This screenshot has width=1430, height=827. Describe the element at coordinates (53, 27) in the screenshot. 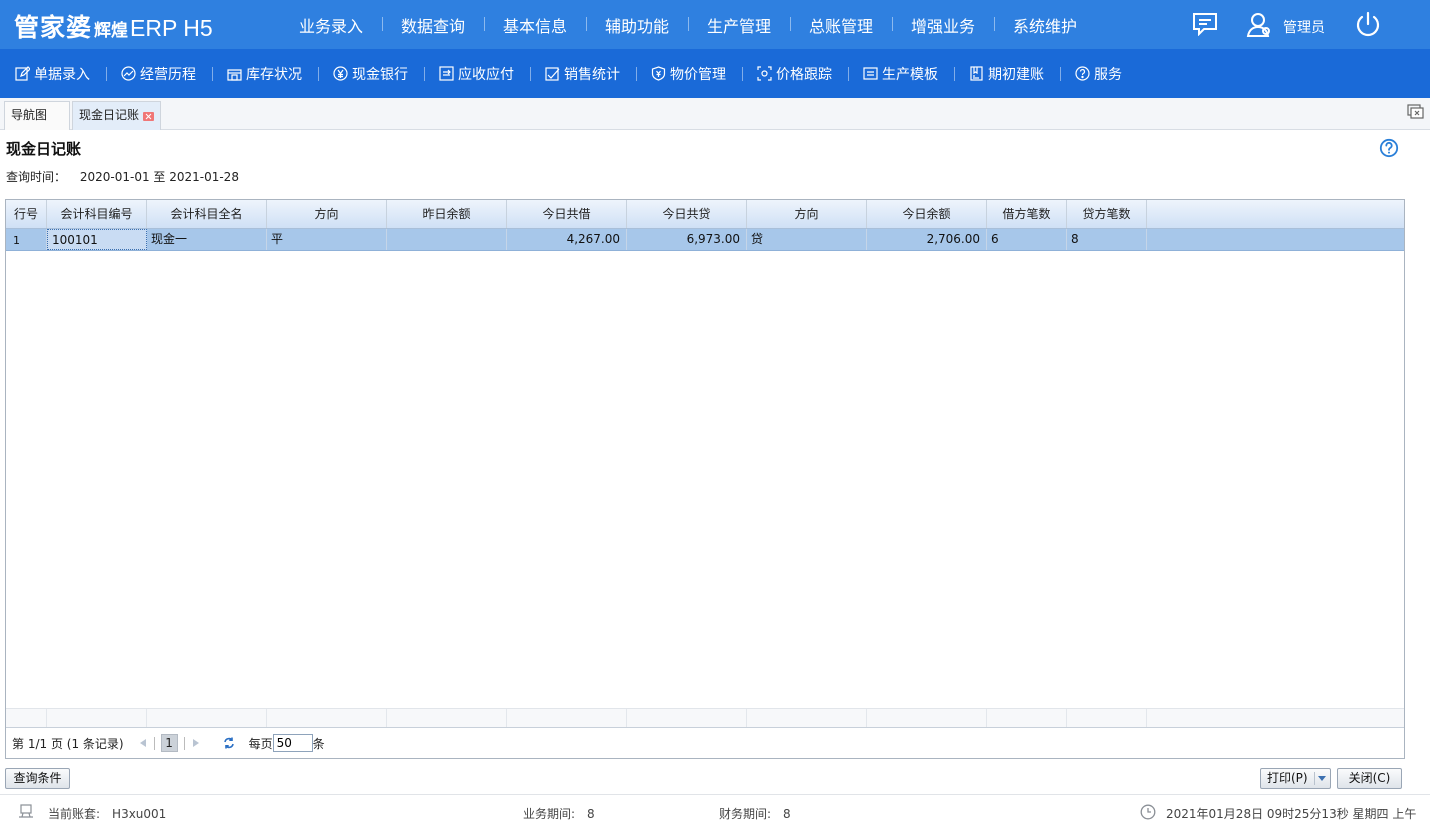

I see `logo-main: 管家婆` at that location.